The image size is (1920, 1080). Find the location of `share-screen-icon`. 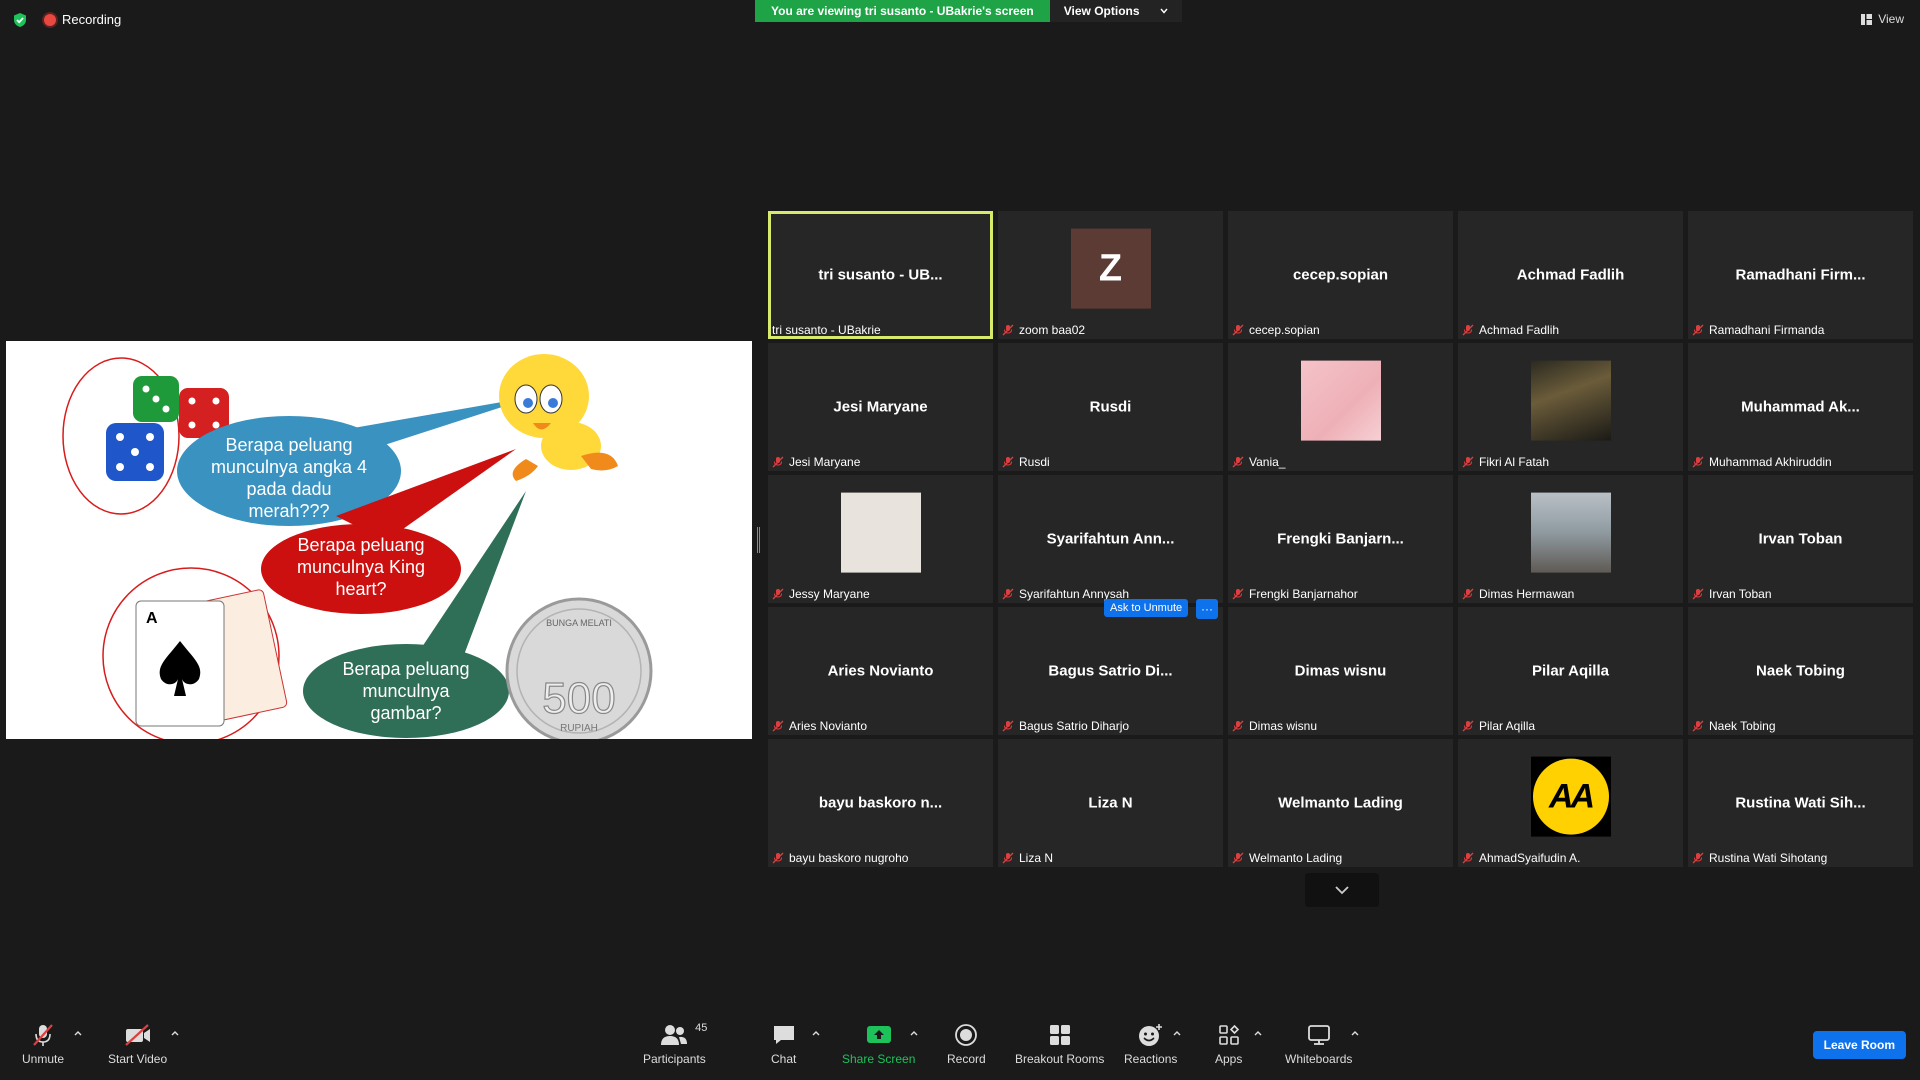

share-screen-icon is located at coordinates (879, 1035).